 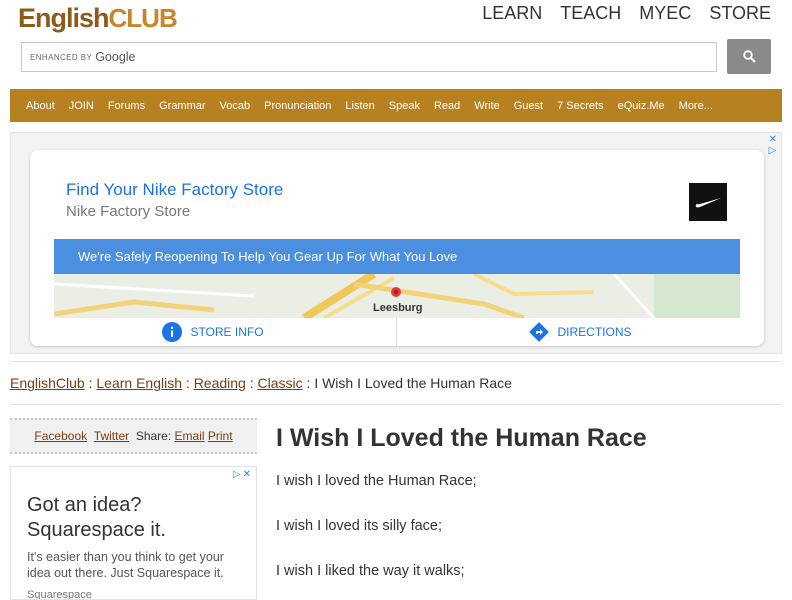 I want to click on nav-learn: LEARN, so click(x=512, y=13).